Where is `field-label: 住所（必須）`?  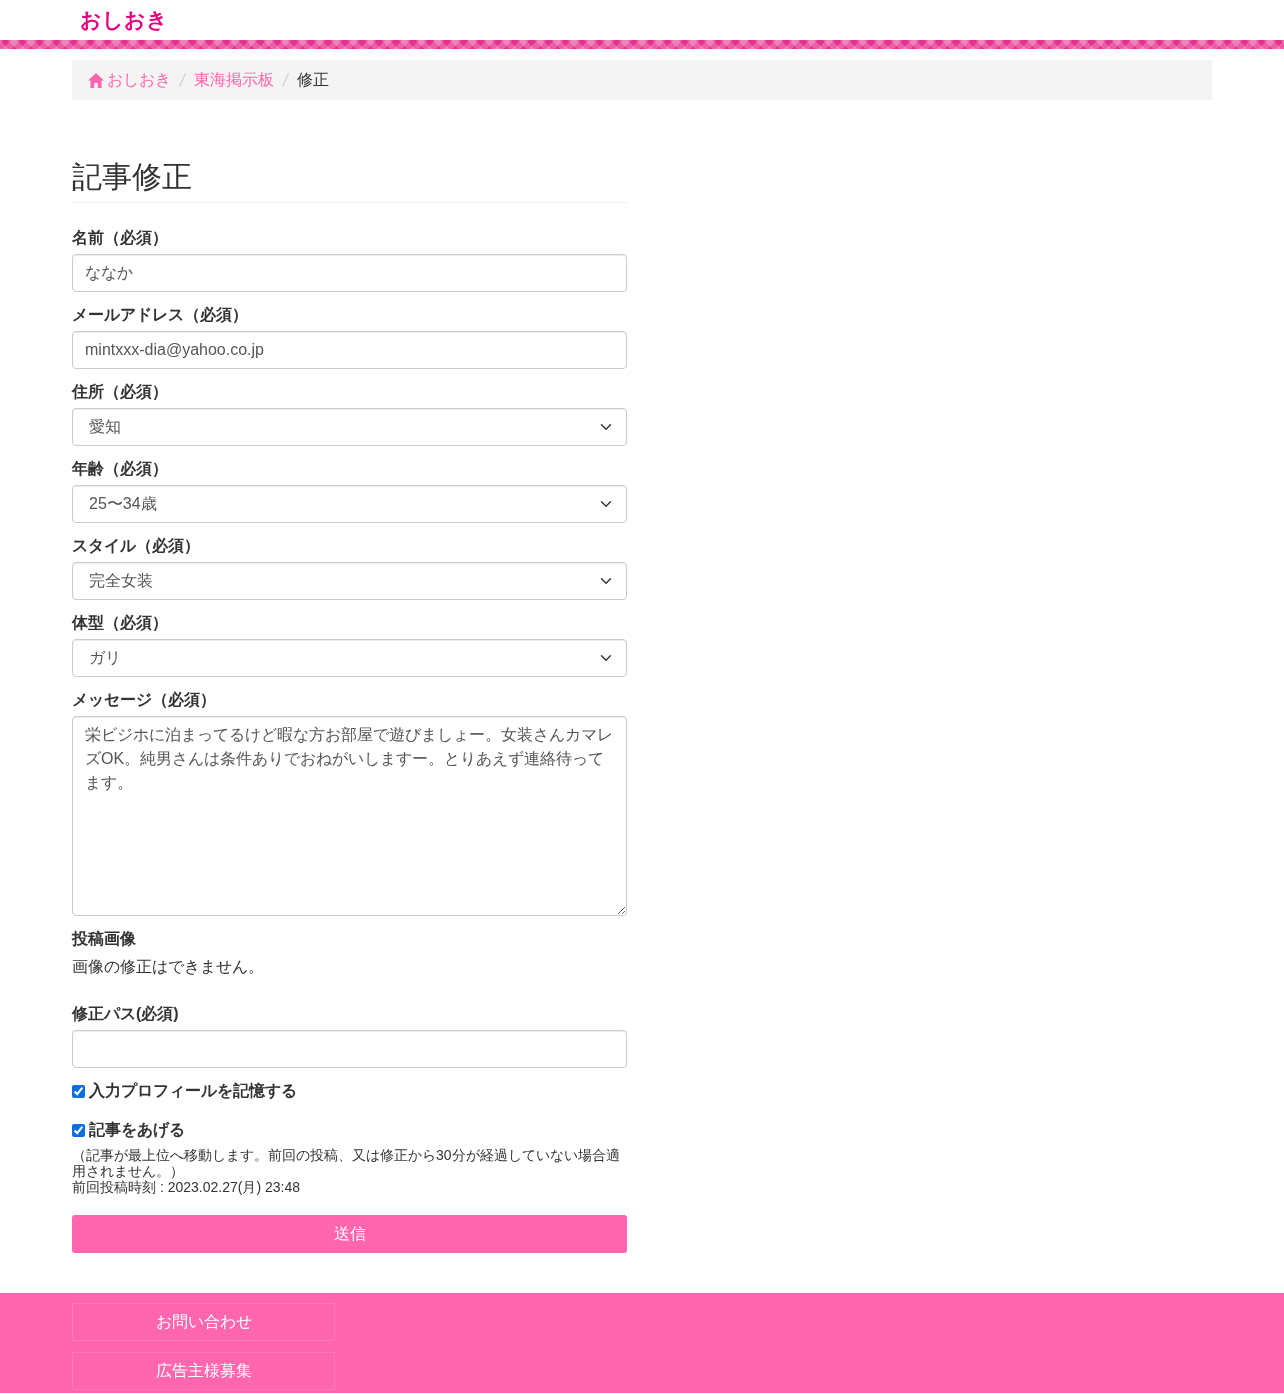 field-label: 住所（必須） is located at coordinates (120, 392).